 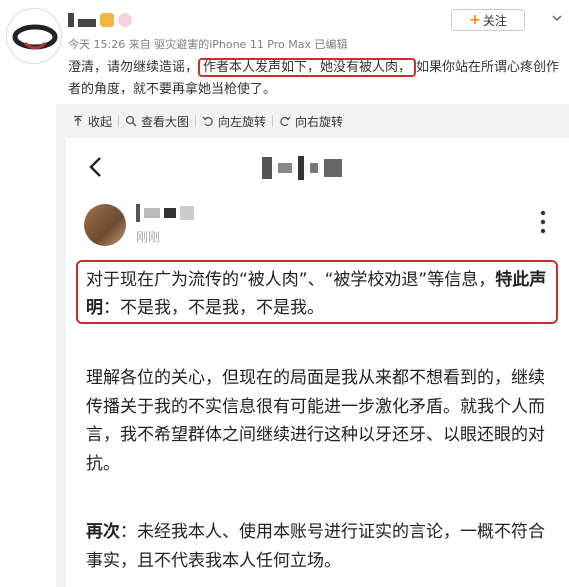 I want to click on follow-plus: +, so click(x=475, y=20).